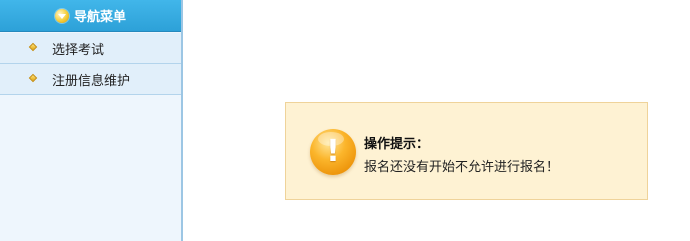 The width and height of the screenshot is (690, 241). I want to click on nav-menu-header: 导航菜单, so click(90, 16).